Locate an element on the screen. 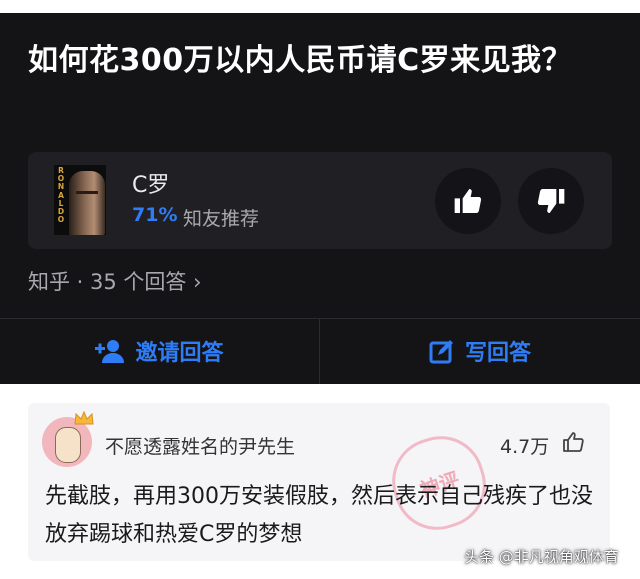 The image size is (640, 579). topic-name: C罗 is located at coordinates (150, 183).